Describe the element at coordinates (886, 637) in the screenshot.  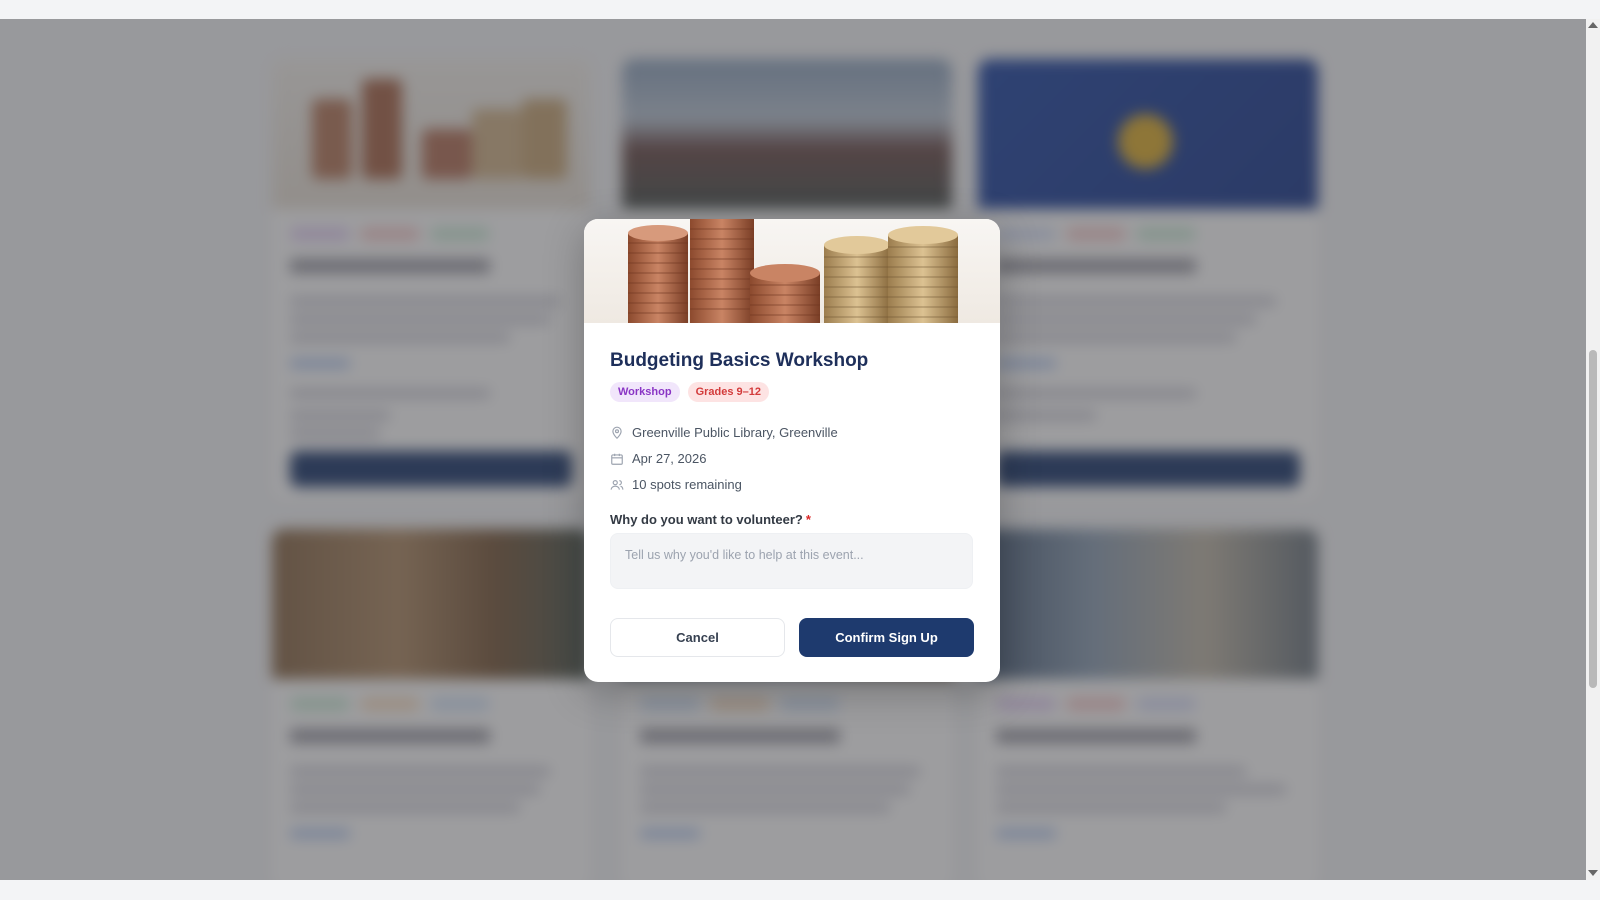
I see `confirm-signup-button: Confirm Sign Up` at that location.